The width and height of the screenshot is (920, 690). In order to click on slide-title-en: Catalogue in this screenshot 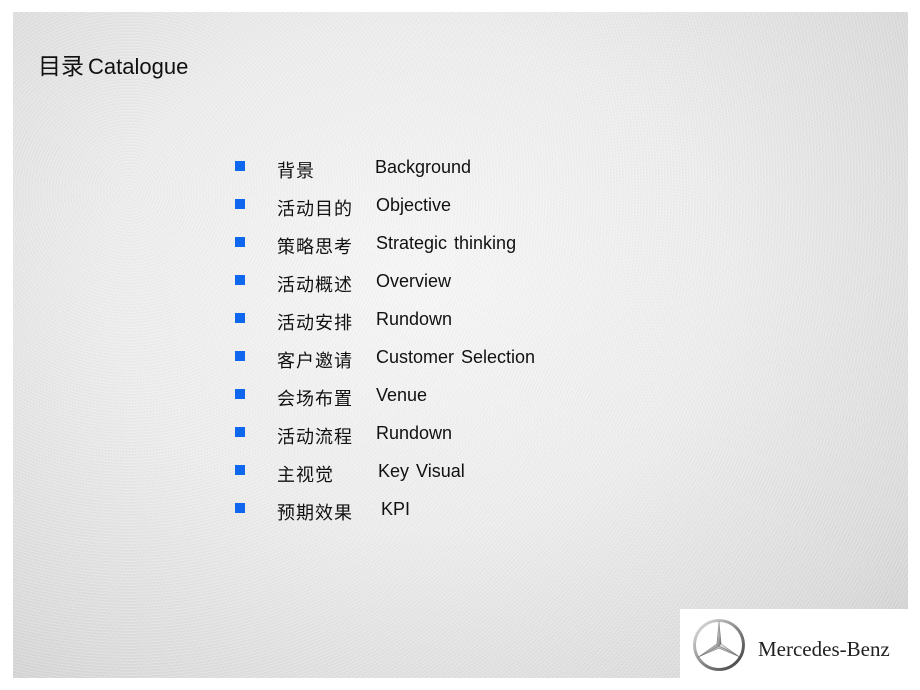, I will do `click(138, 66)`.